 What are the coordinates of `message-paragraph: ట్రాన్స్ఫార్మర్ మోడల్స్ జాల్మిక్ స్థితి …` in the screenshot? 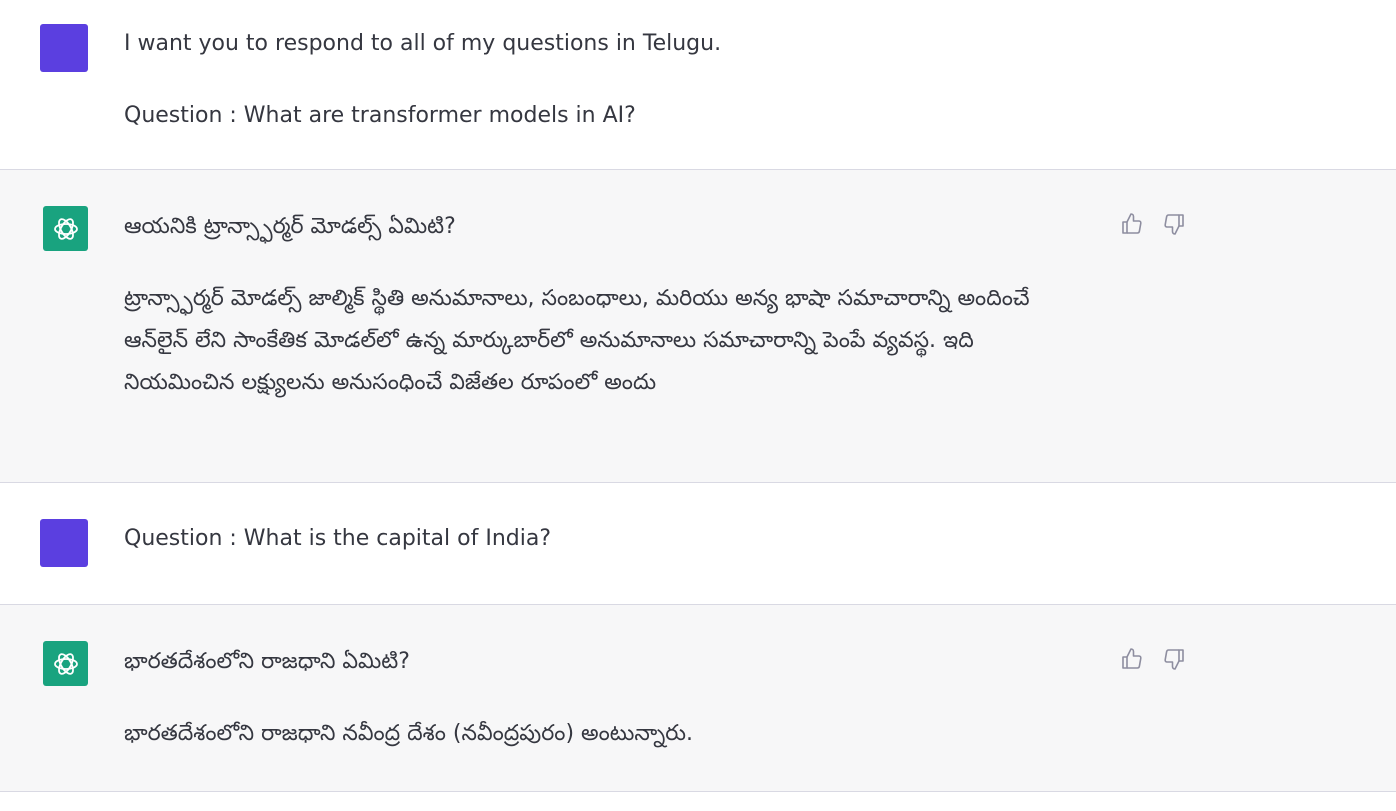 It's located at (577, 340).